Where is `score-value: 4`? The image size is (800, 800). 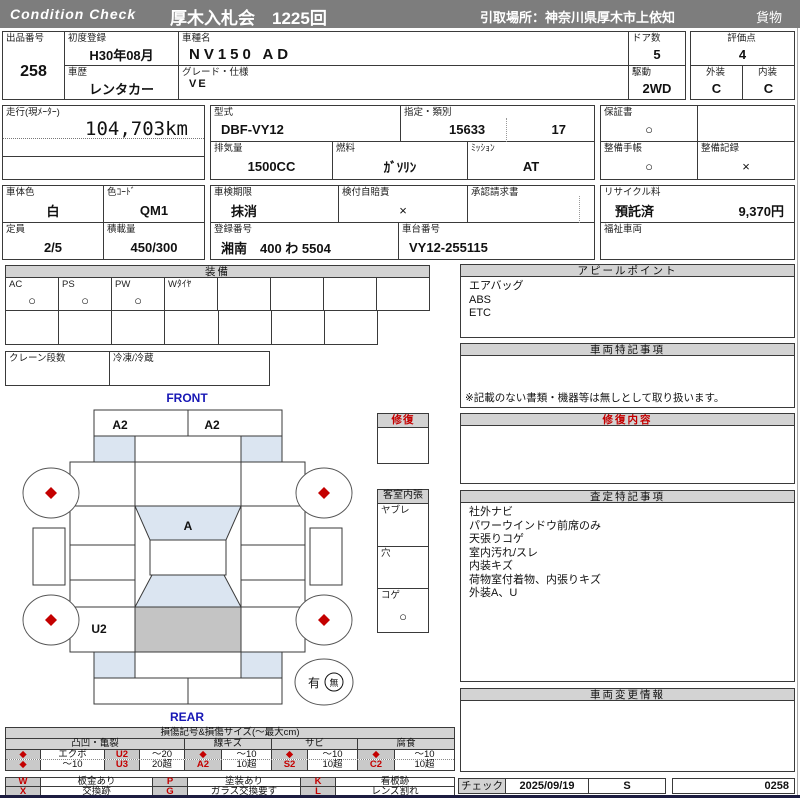 score-value: 4 is located at coordinates (742, 54).